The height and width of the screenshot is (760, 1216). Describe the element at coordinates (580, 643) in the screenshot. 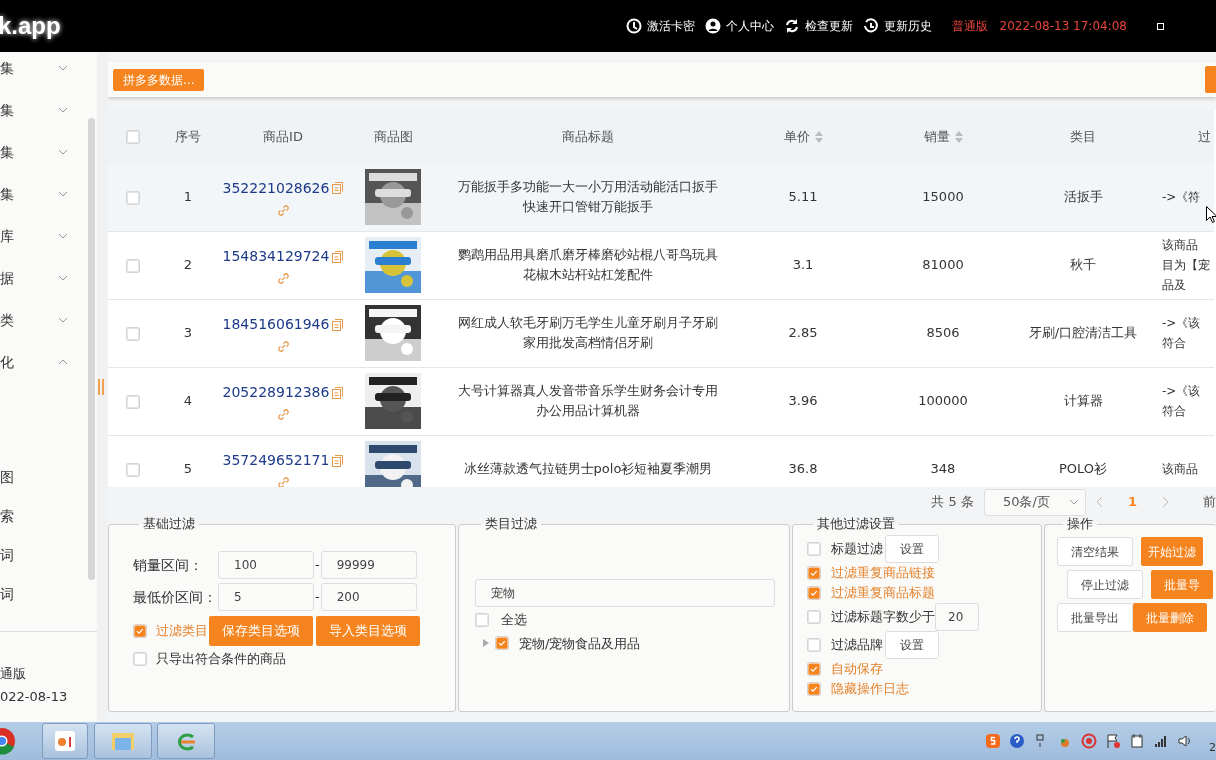

I see `tree-item: 宠物/宠物食品及用品` at that location.